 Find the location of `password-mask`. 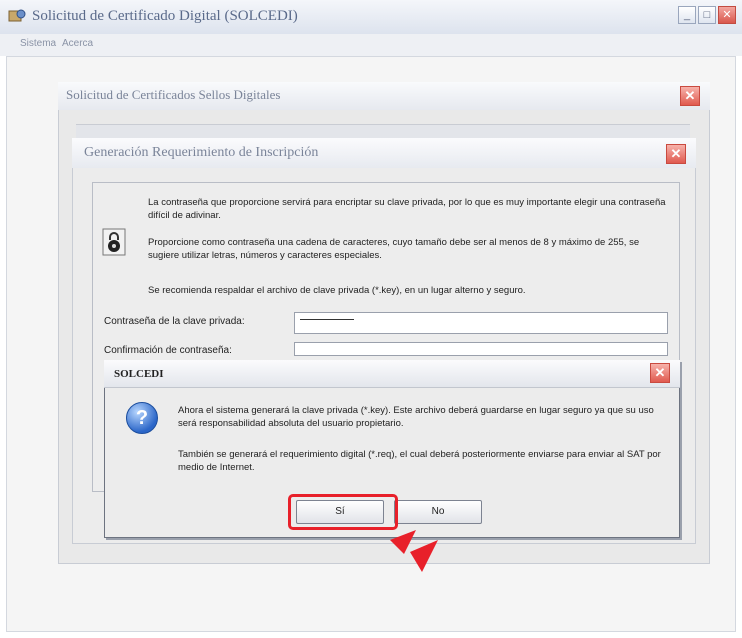

password-mask is located at coordinates (327, 319).